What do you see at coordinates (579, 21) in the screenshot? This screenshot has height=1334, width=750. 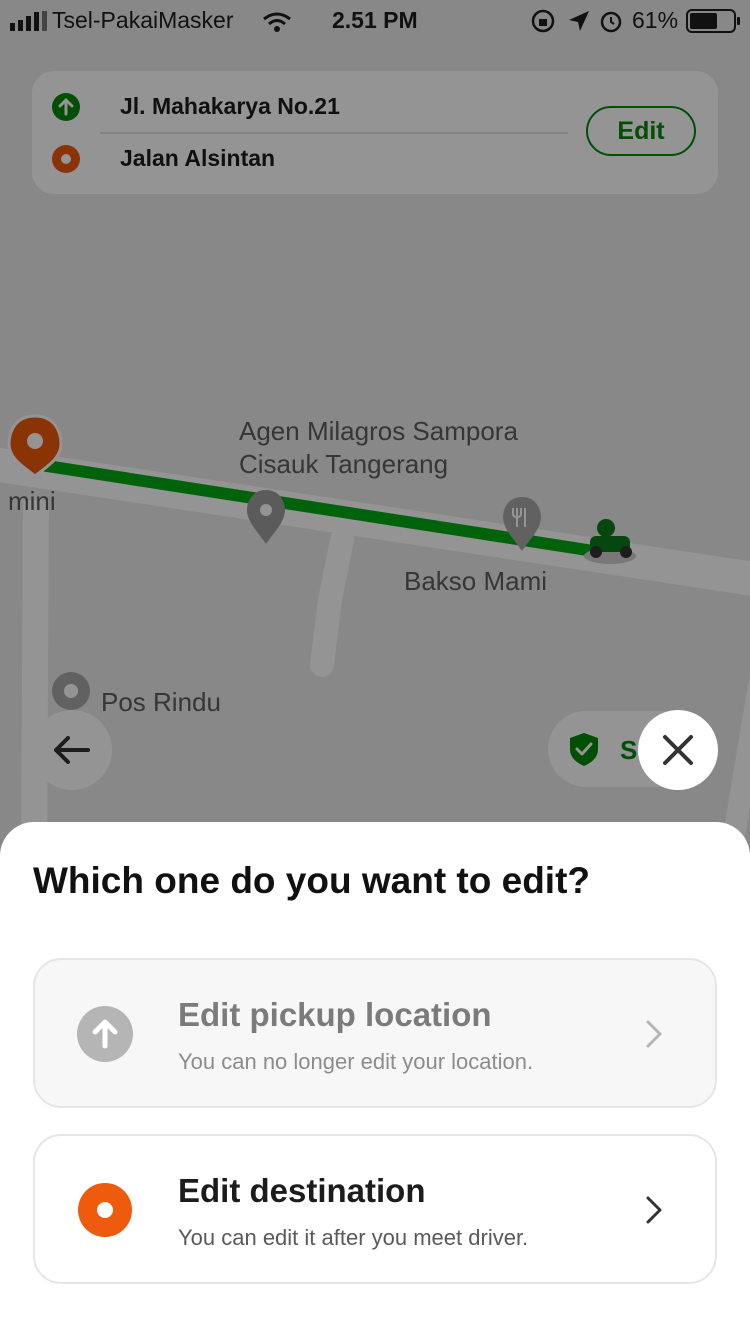 I see `location-arrow-icon` at bounding box center [579, 21].